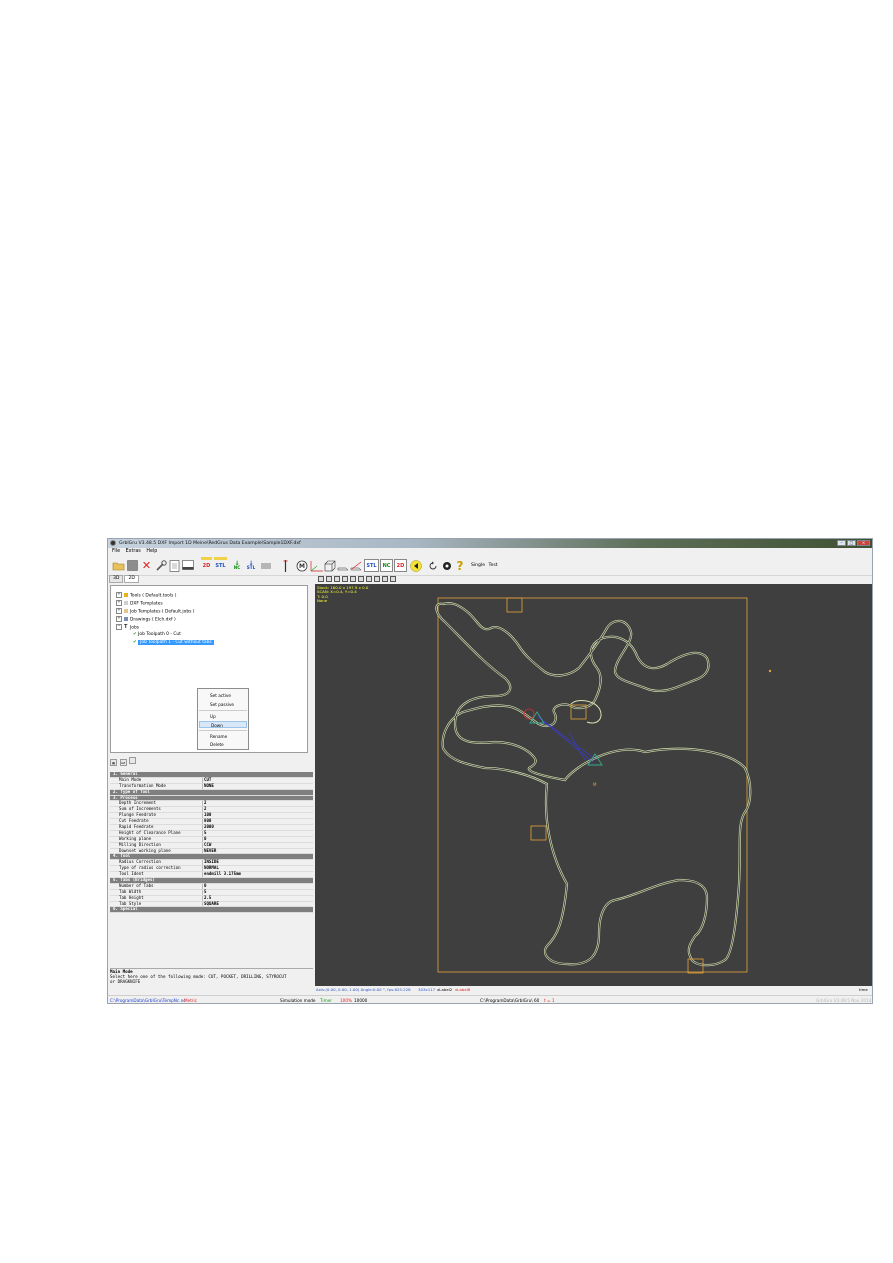 The image size is (893, 1263). What do you see at coordinates (285, 565) in the screenshot?
I see `tool-icon` at bounding box center [285, 565].